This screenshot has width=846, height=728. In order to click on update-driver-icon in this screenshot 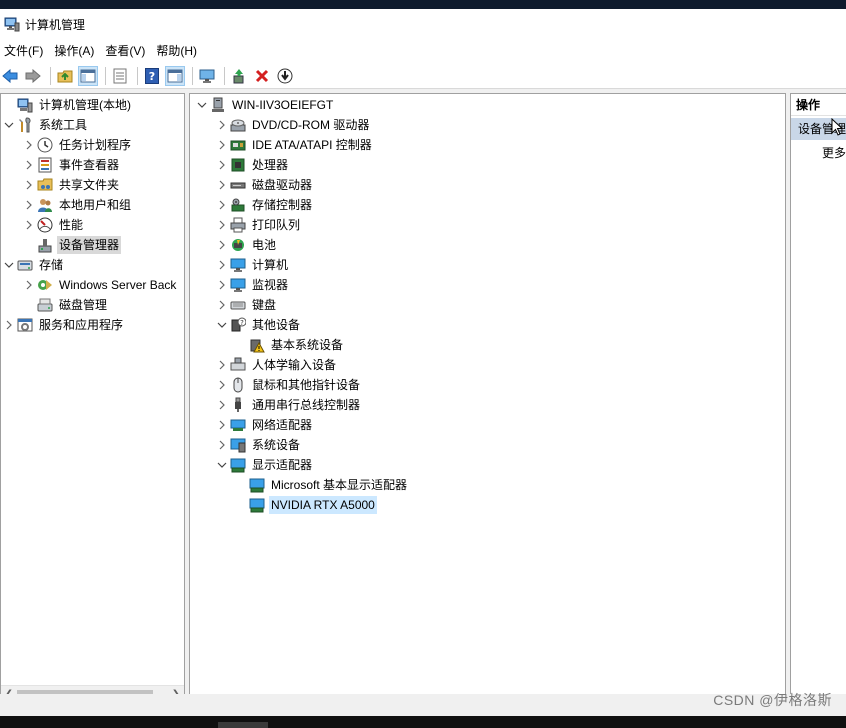, I will do `click(239, 76)`.